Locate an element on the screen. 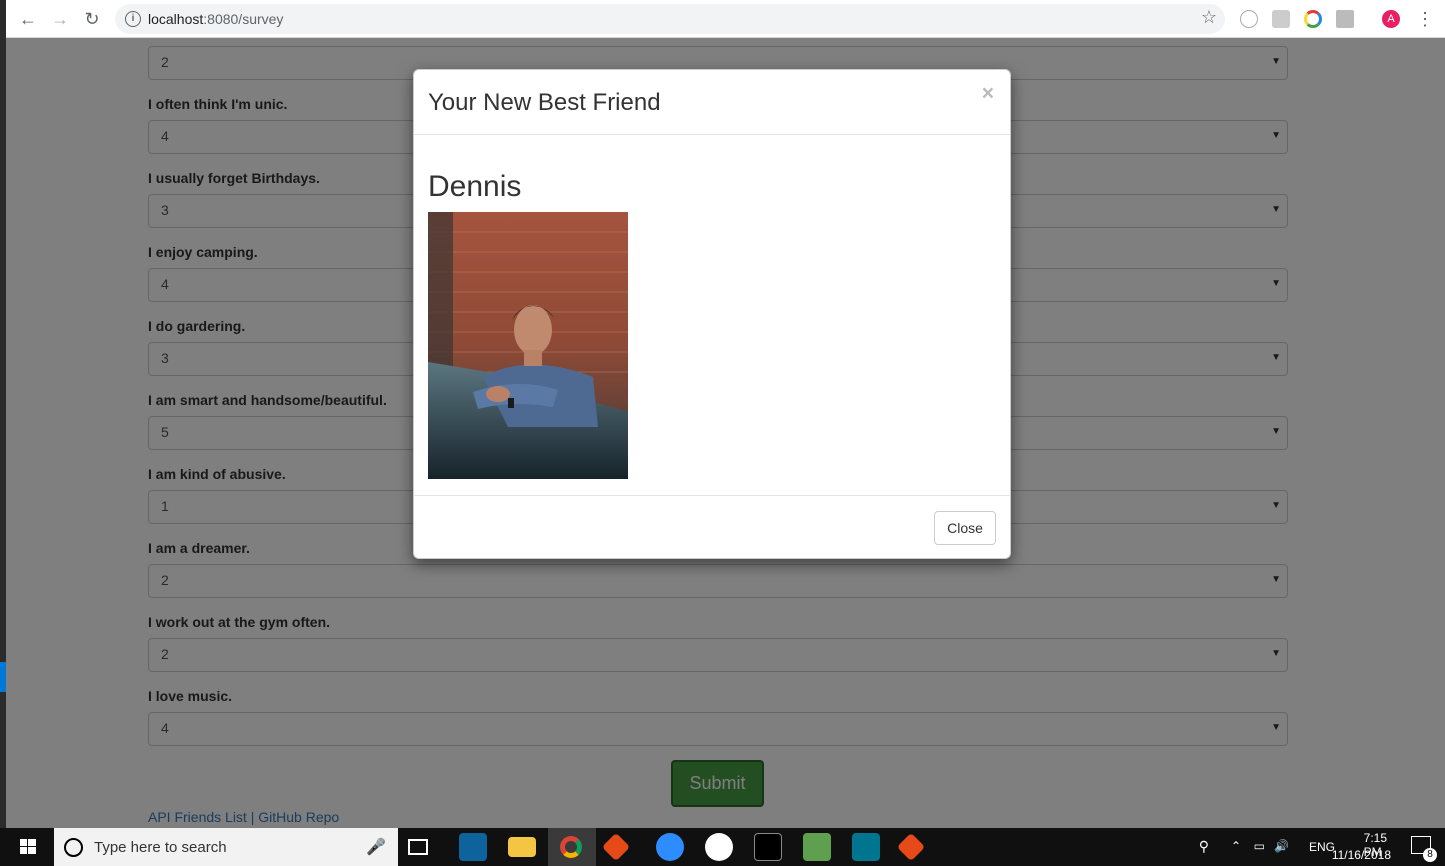 Image resolution: width=1445 pixels, height=866 pixels. chevron-up-icon: ⌃ is located at coordinates (1236, 846).